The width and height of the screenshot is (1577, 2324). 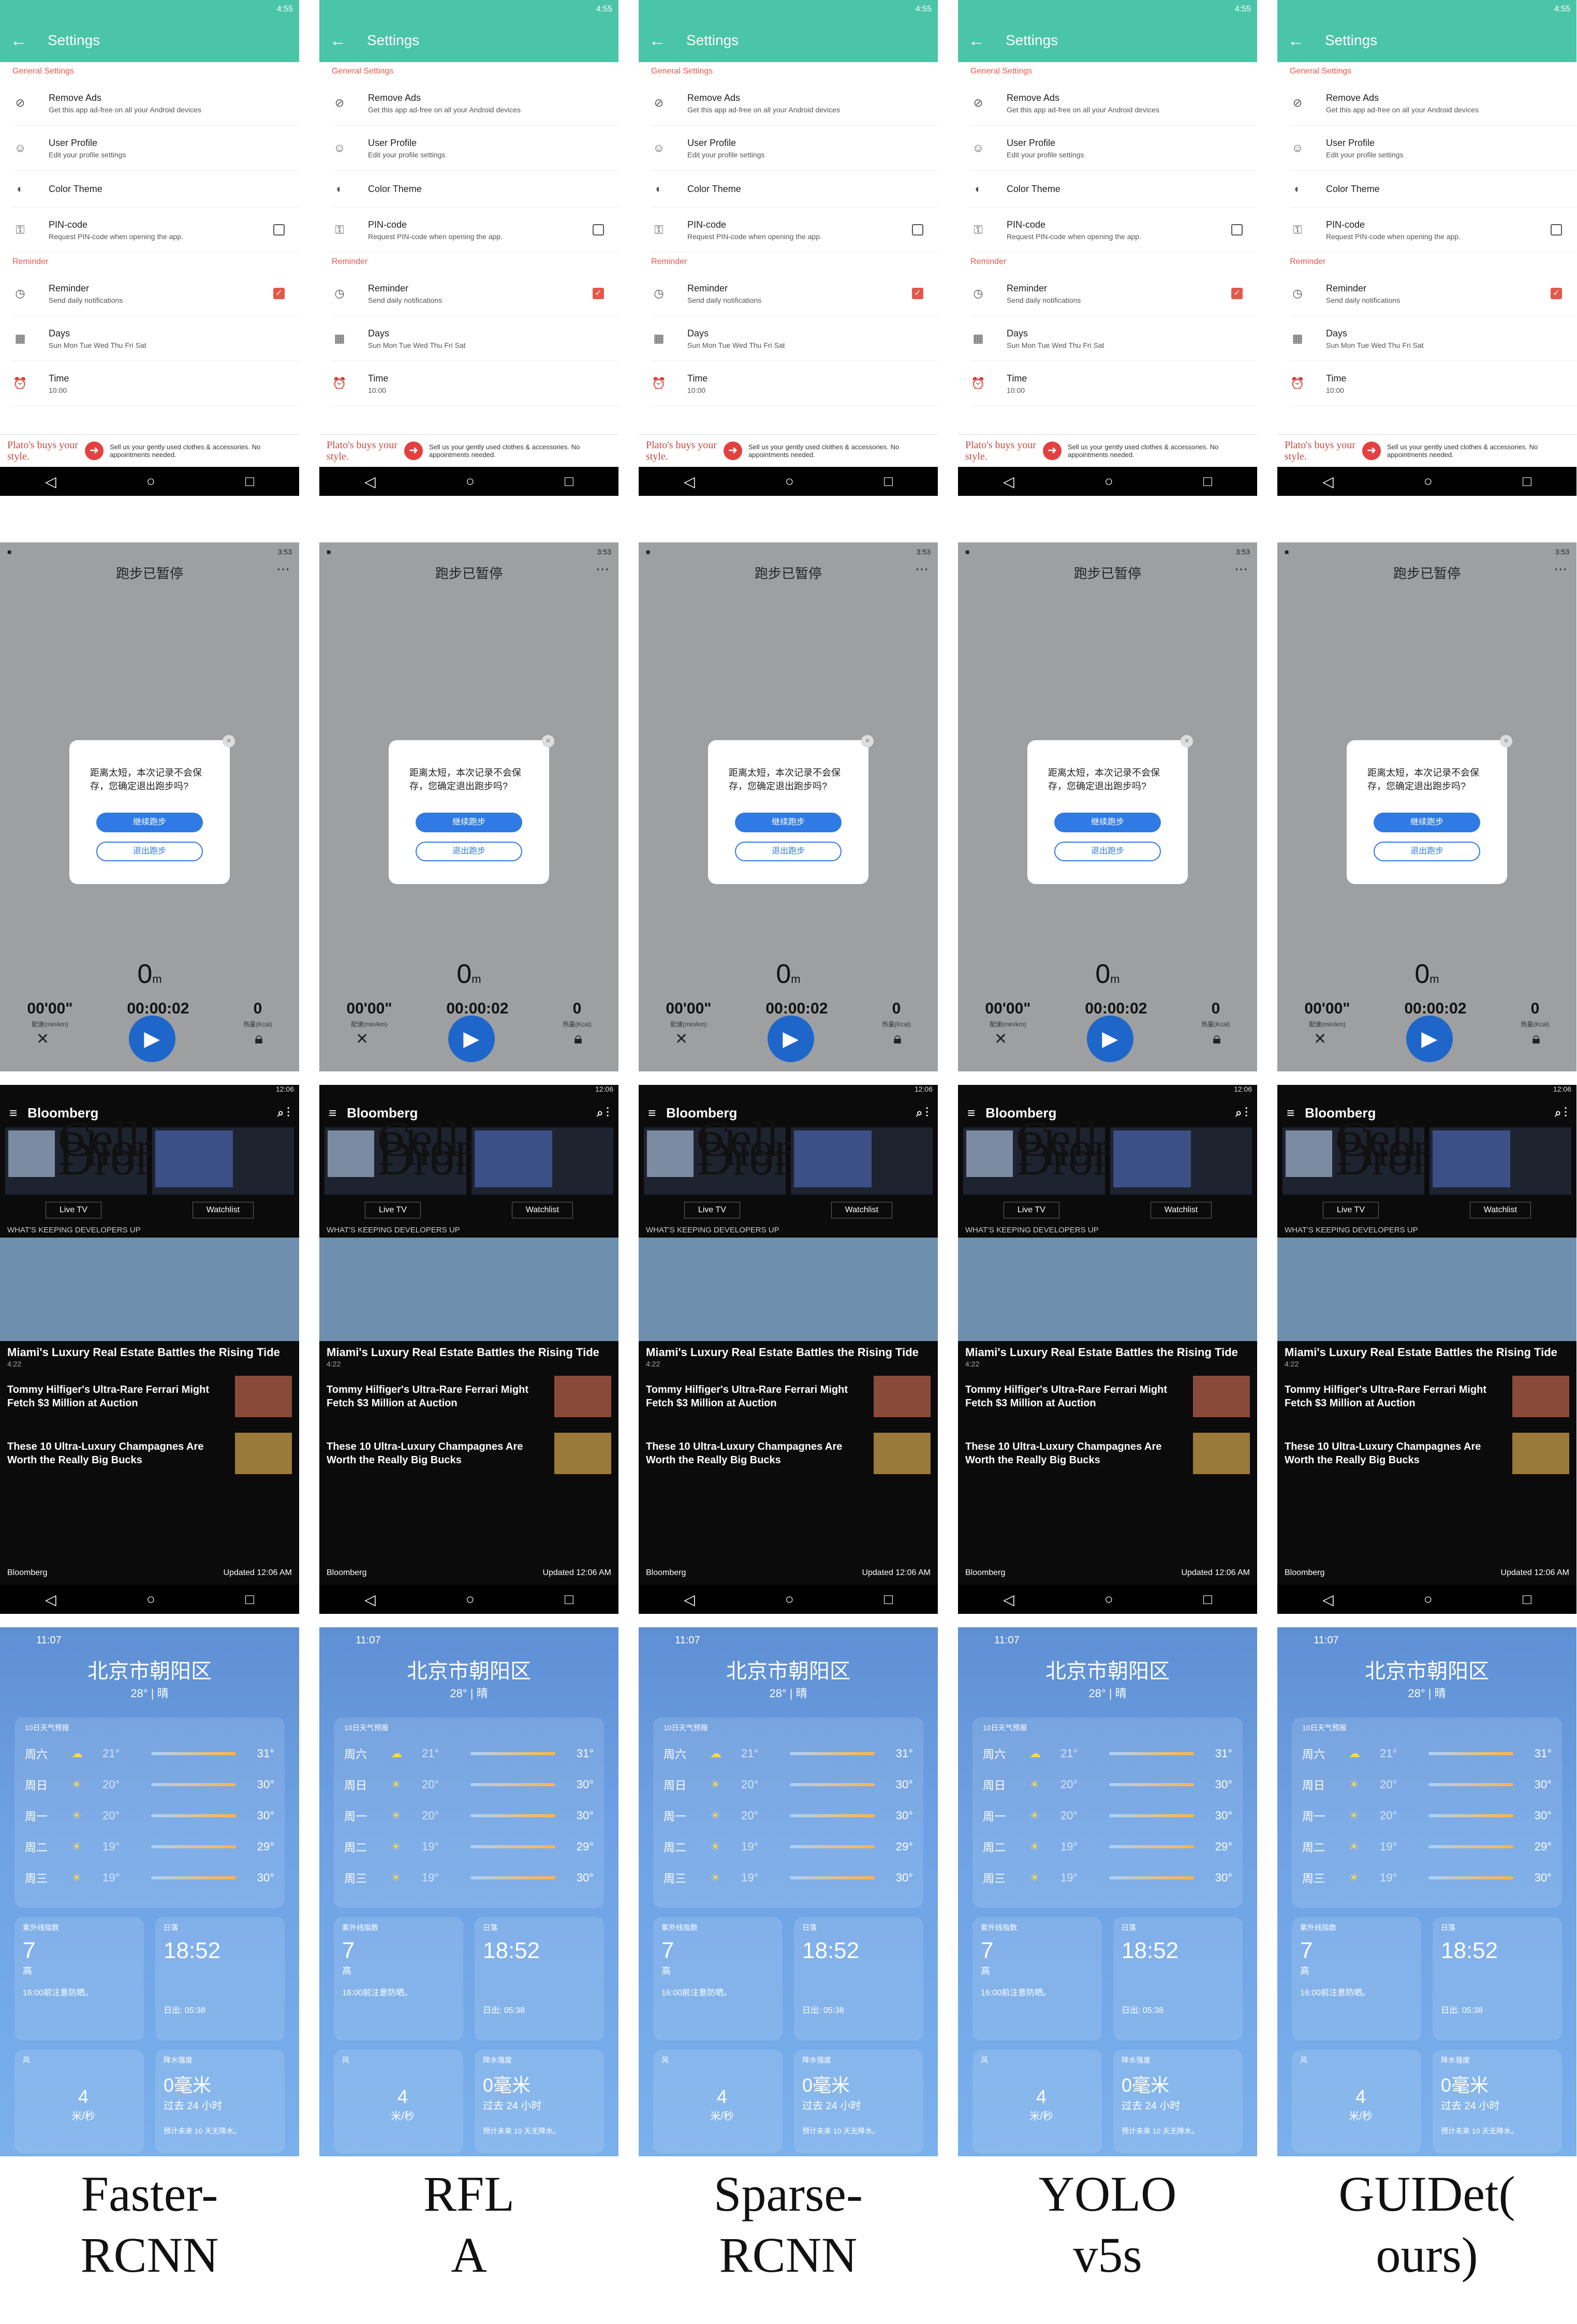 What do you see at coordinates (794, 148) in the screenshot?
I see `setting-user-profile: ☺ User Profile Edit your profile settings` at bounding box center [794, 148].